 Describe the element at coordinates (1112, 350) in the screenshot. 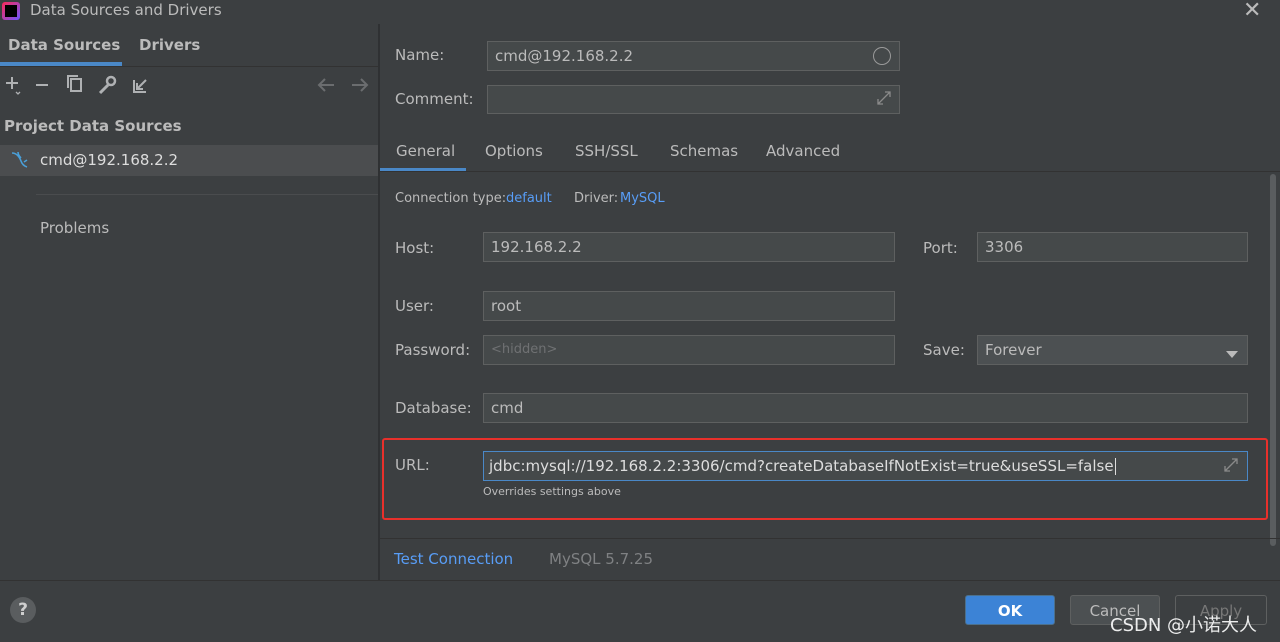

I see `save-dropdown: Forever` at that location.